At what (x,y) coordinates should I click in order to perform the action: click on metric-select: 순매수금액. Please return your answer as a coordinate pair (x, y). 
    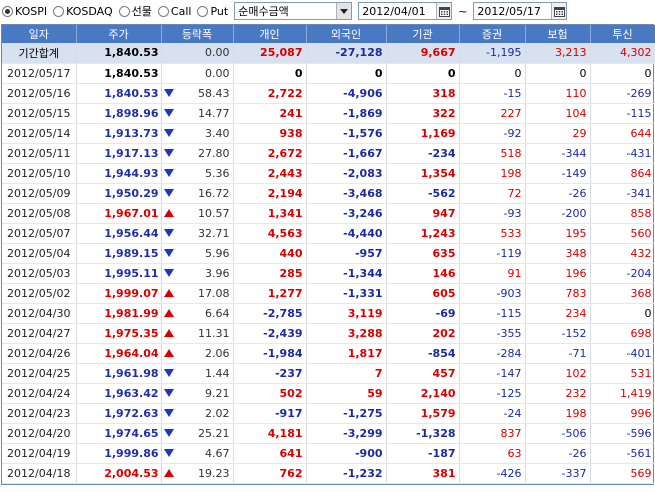
    Looking at the image, I should click on (293, 11).